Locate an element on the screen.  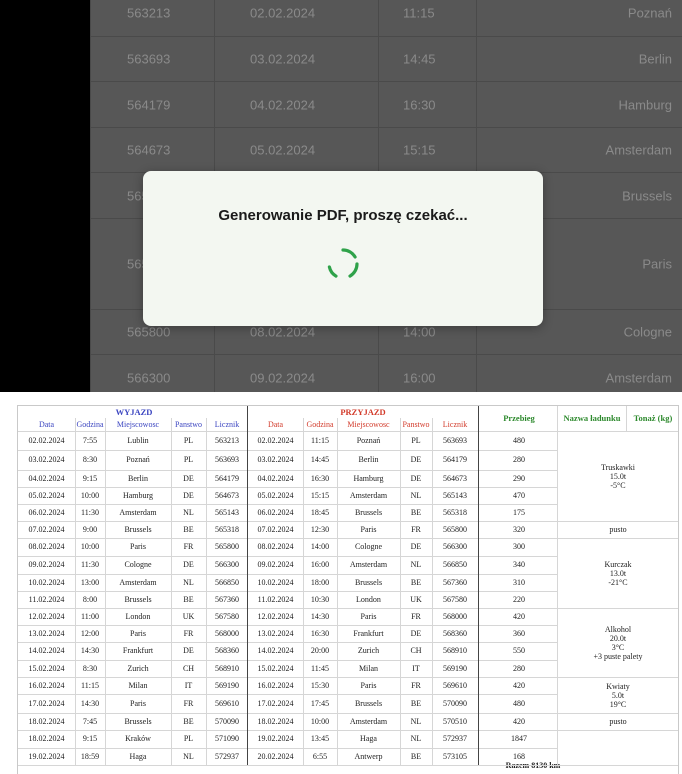
table-cell-m1: Lublin is located at coordinates (138, 440).